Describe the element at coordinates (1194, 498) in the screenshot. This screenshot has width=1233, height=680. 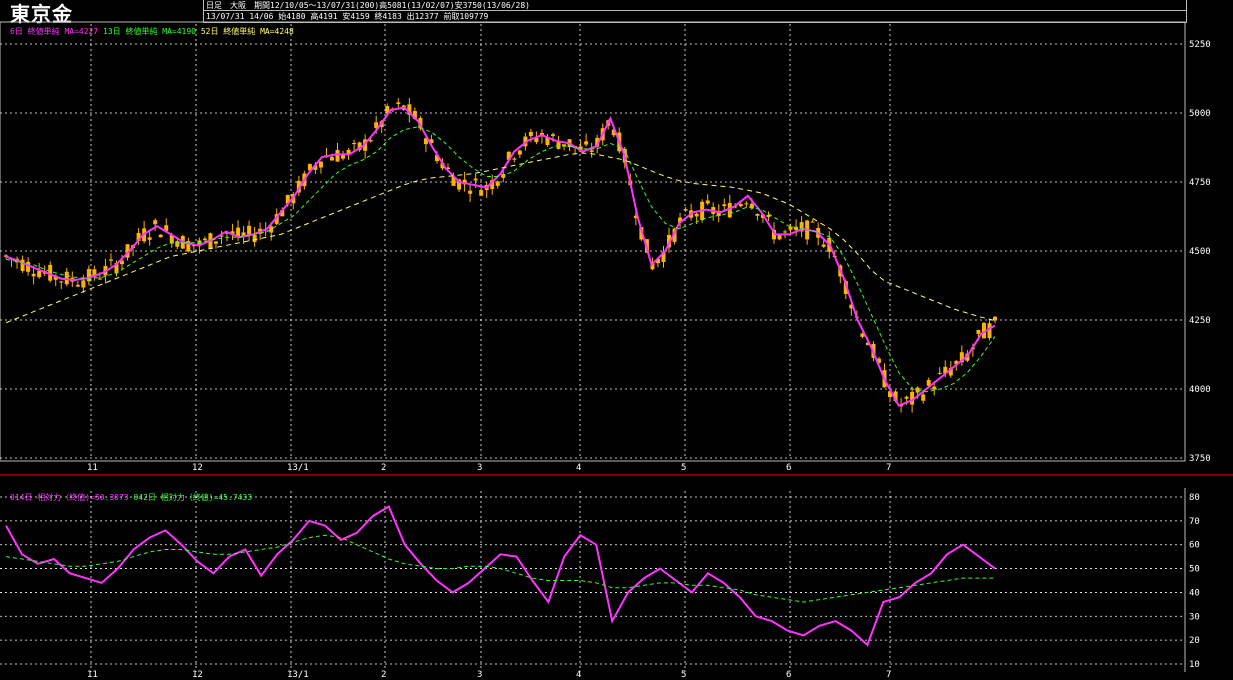
I see `rsi-tick-label: 80` at that location.